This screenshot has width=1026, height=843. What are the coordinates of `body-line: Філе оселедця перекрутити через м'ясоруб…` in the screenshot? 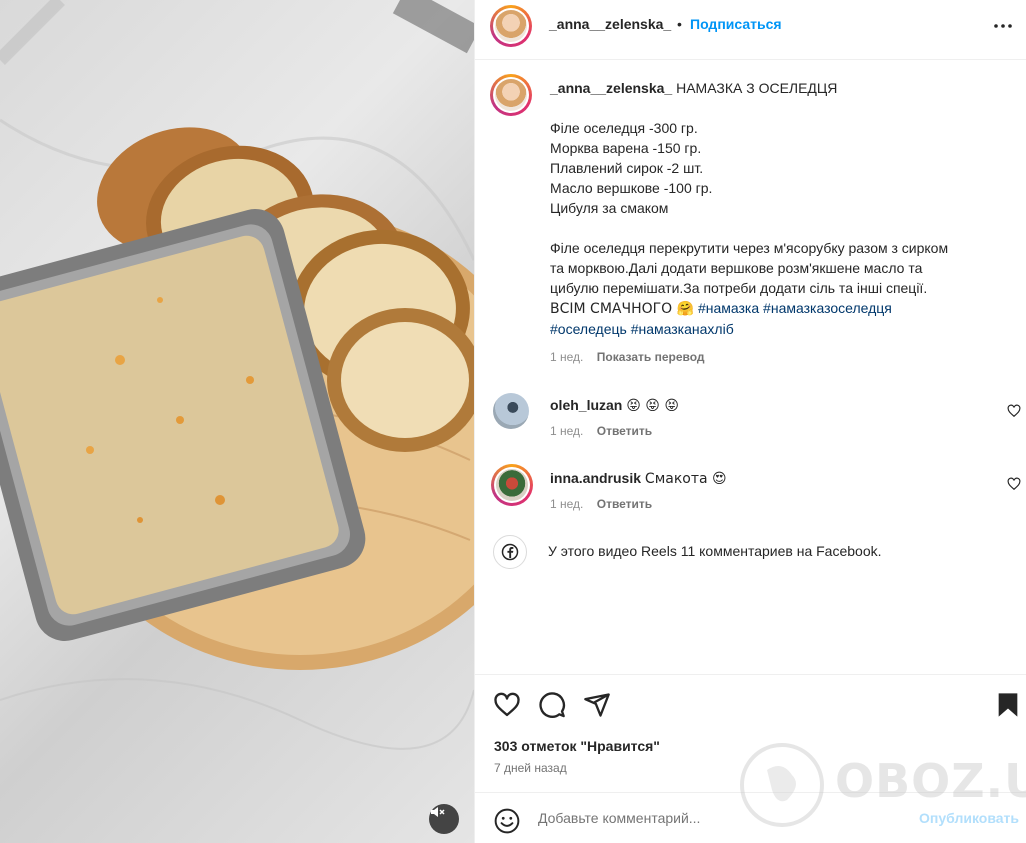 It's located at (749, 248).